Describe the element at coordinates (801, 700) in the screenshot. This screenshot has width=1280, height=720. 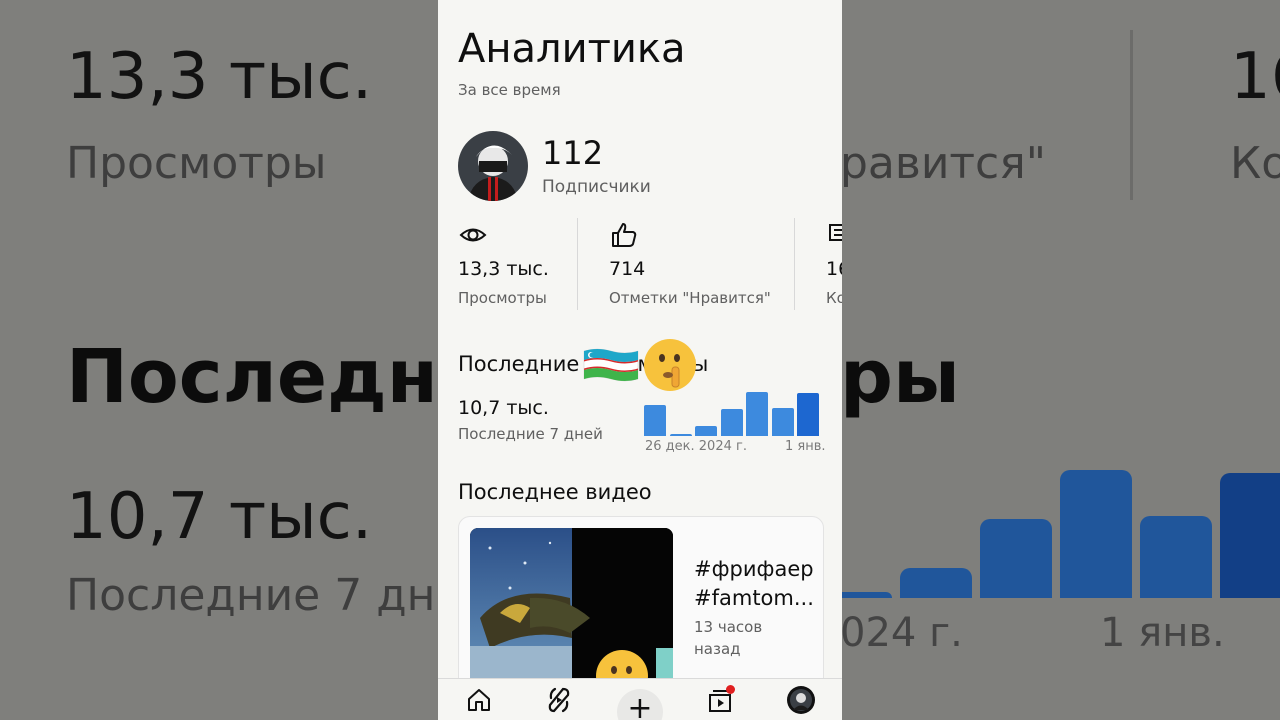
I see `profile-icon` at that location.